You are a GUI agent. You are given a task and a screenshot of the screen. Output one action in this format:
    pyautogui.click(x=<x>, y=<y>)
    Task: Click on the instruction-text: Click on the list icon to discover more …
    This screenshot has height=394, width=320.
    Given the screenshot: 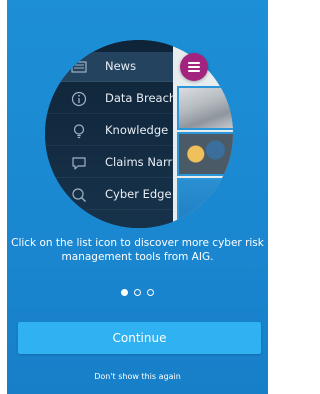 What is the action you would take?
    pyautogui.click(x=137, y=250)
    